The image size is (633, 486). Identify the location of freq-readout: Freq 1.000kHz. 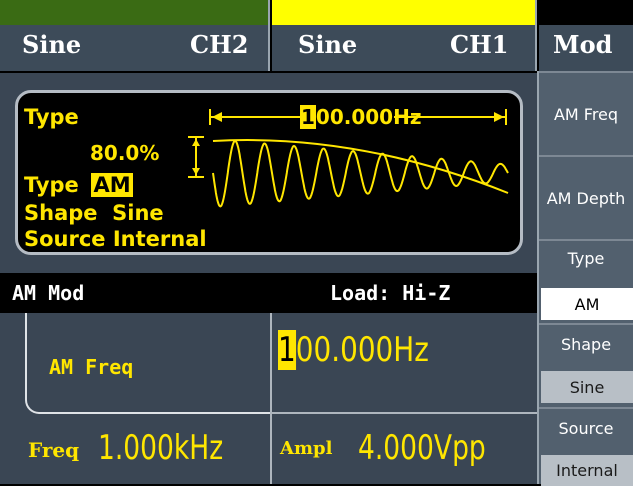
(148, 453).